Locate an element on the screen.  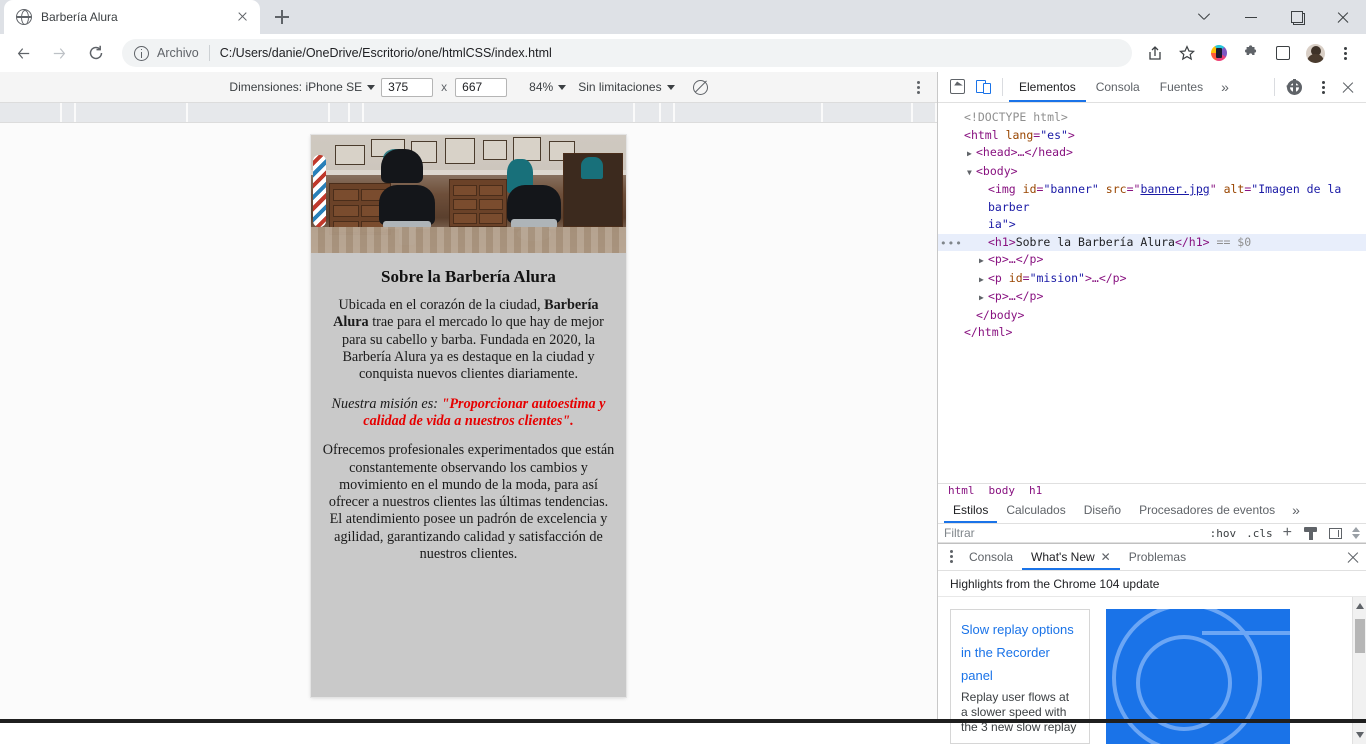
profile-avatar is located at coordinates (1315, 53).